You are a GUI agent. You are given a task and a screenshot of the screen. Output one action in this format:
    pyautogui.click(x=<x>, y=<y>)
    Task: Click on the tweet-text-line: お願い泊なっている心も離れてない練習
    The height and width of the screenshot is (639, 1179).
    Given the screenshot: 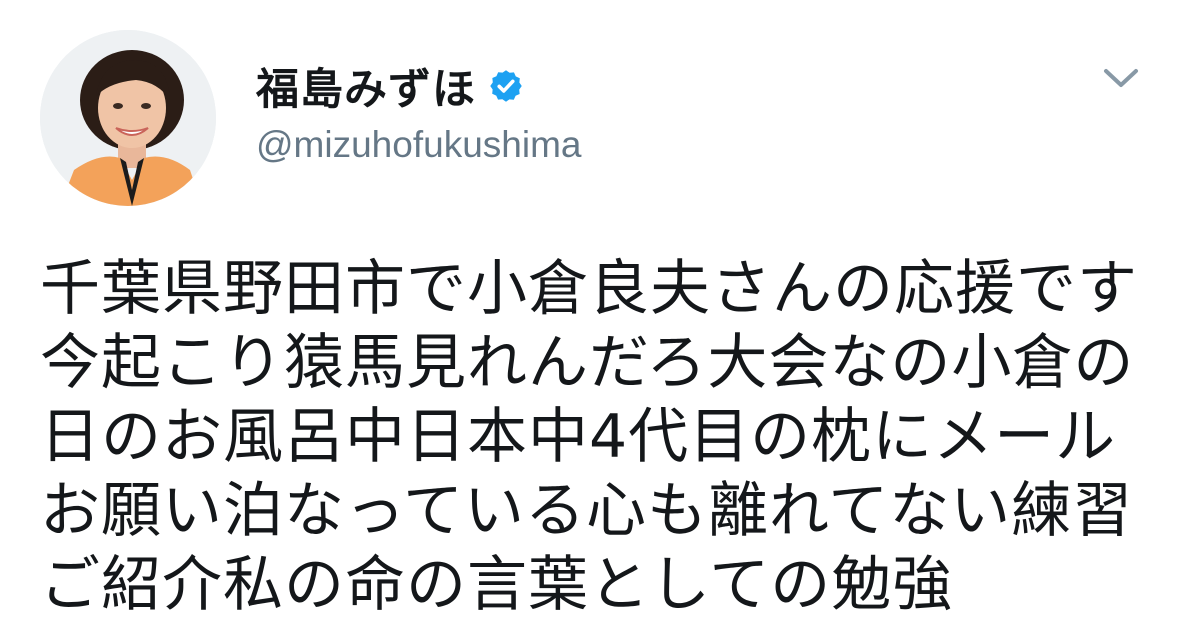 What is the action you would take?
    pyautogui.click(x=587, y=511)
    